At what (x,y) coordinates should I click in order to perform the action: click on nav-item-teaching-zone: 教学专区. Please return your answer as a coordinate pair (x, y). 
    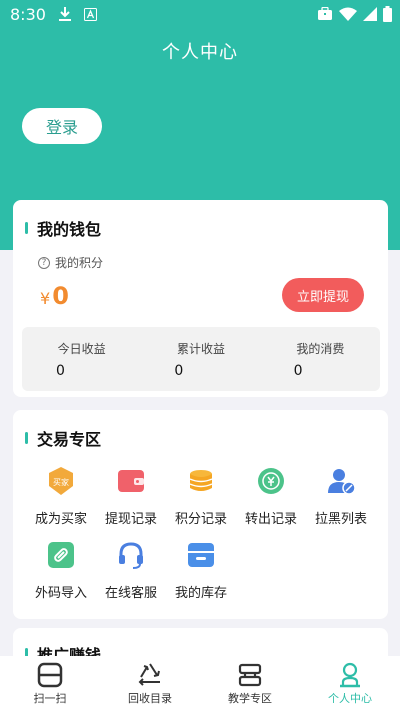
    Looking at the image, I should click on (250, 684).